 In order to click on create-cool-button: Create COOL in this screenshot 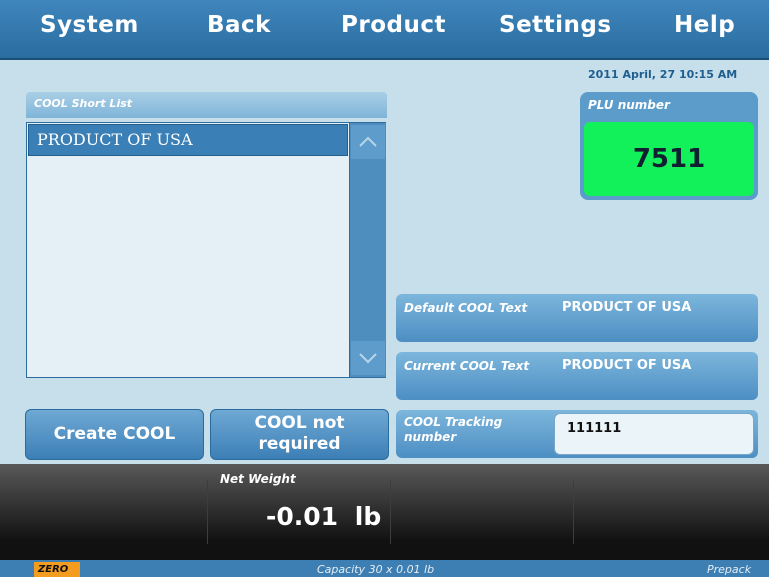, I will do `click(114, 434)`.